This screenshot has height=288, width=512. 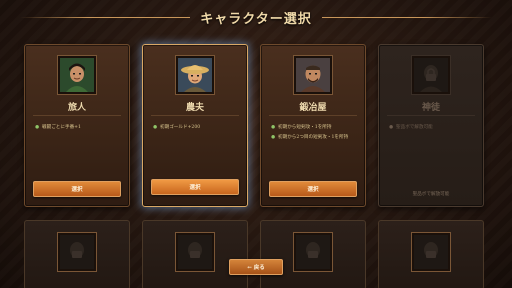 I want to click on perk-item: ● 初期ゴールド+200, so click(x=197, y=127).